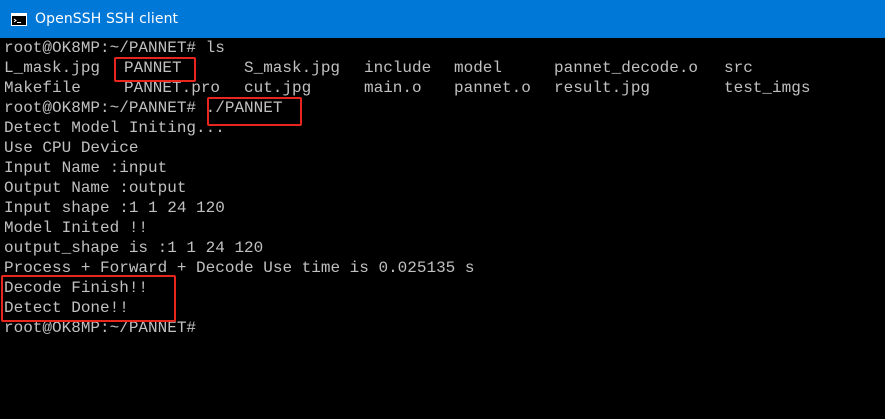  Describe the element at coordinates (441, 168) in the screenshot. I see `output-line: Input Name :input` at that location.